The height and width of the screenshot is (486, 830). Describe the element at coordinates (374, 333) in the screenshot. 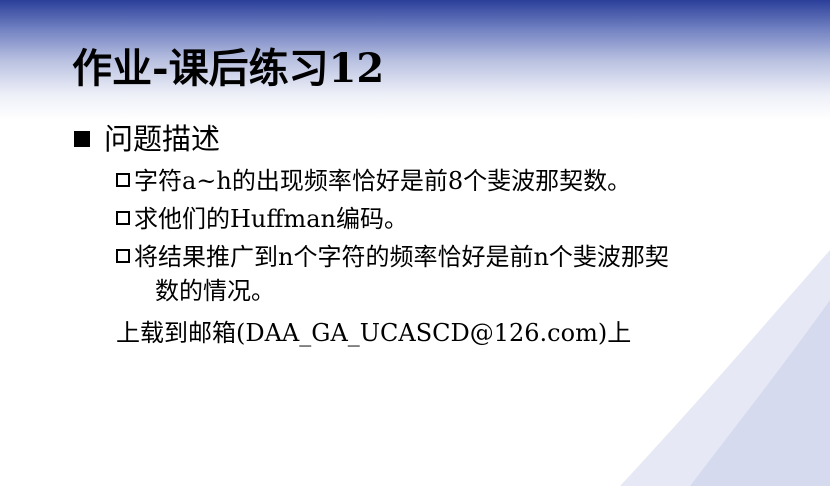

I see `upload-note: 上载到邮箱(DAA_GA_UCASCD@126.com)上` at that location.